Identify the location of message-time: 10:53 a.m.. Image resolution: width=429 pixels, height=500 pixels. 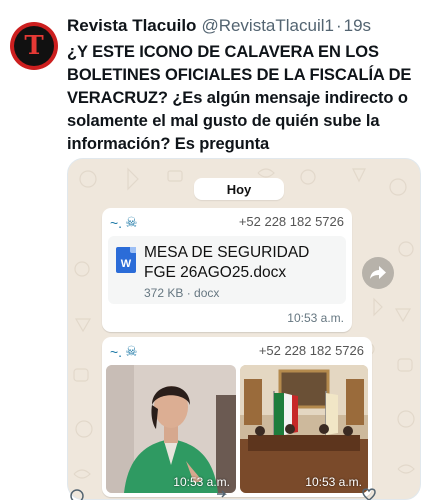
(315, 318).